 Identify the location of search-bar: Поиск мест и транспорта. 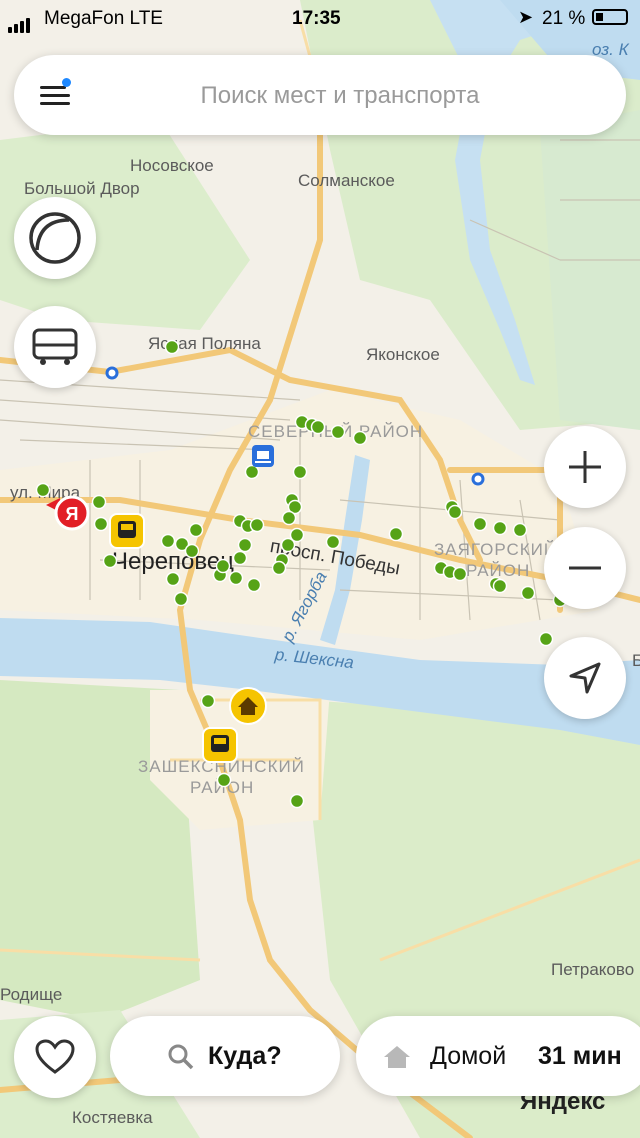
(320, 95).